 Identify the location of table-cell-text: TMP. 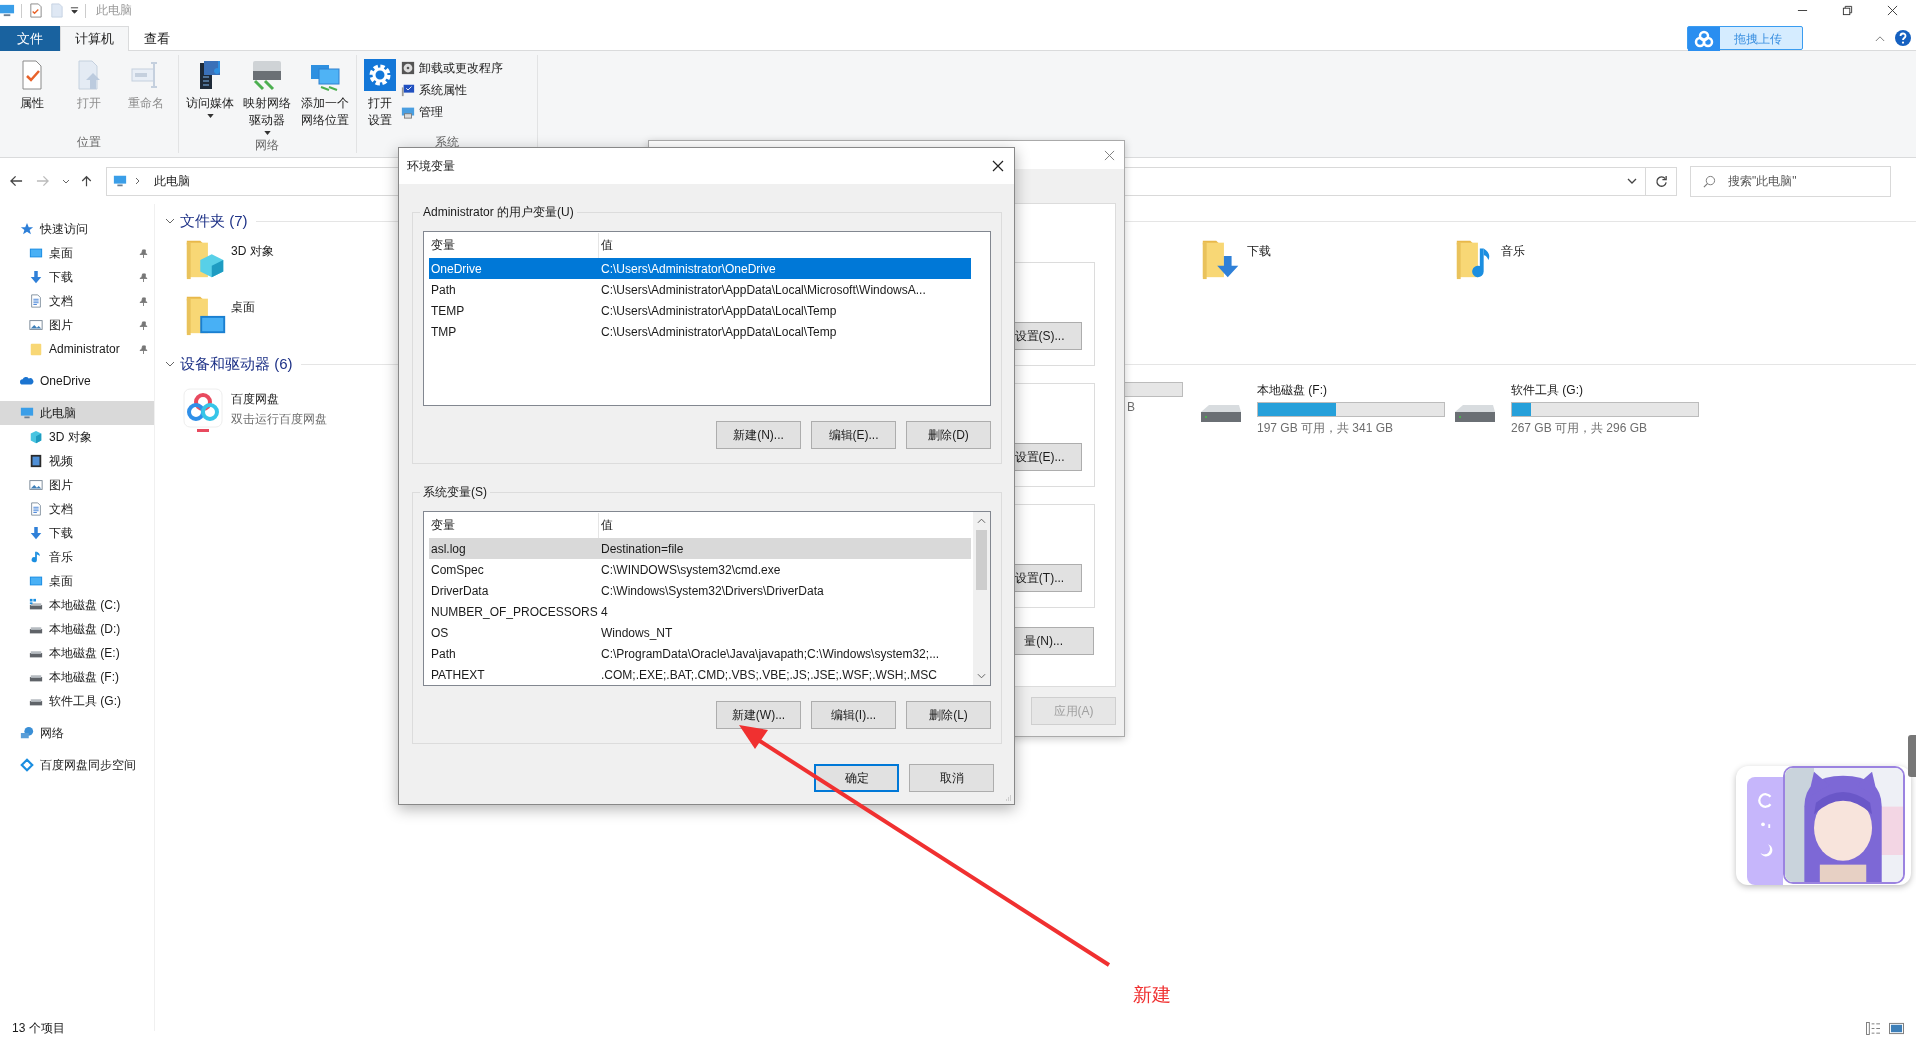
(444, 331).